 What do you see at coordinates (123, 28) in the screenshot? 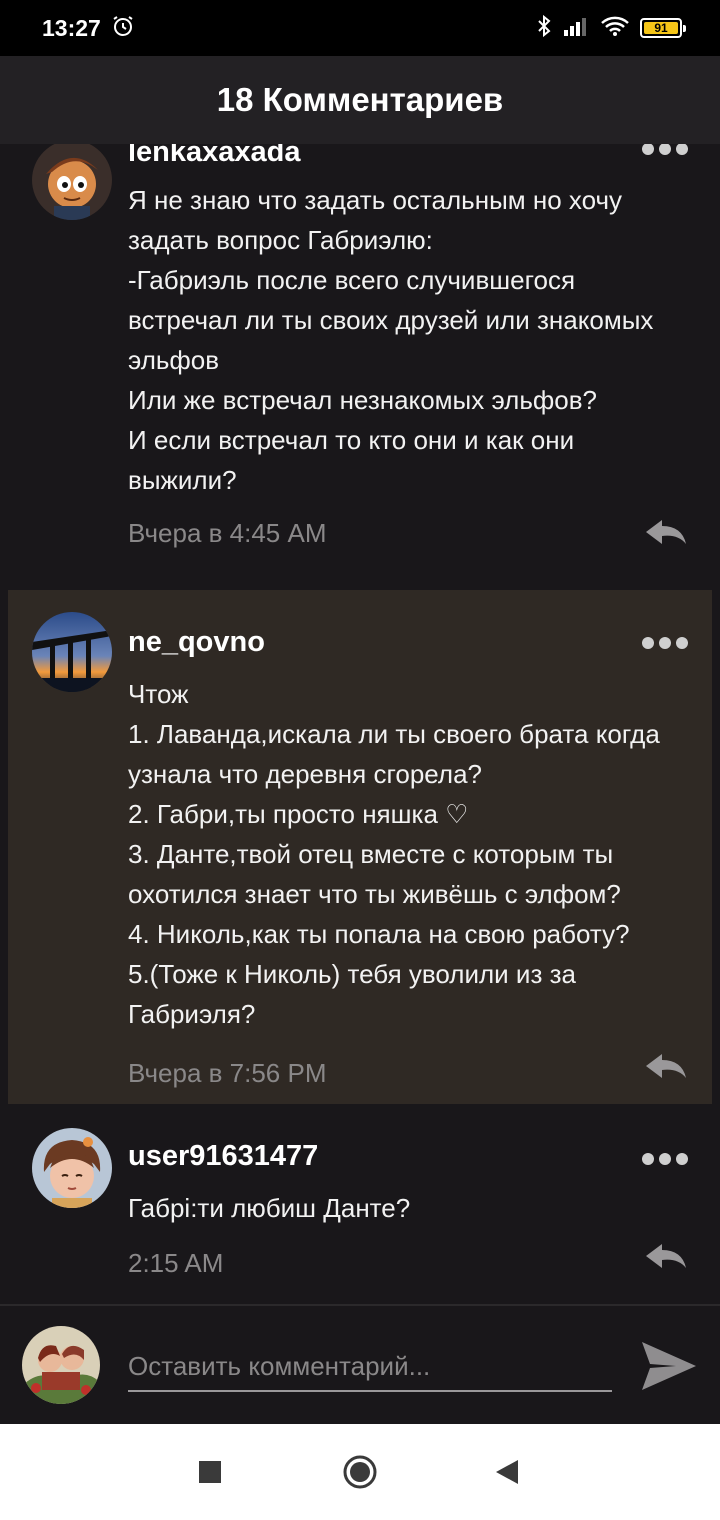
I see `alarm-icon` at bounding box center [123, 28].